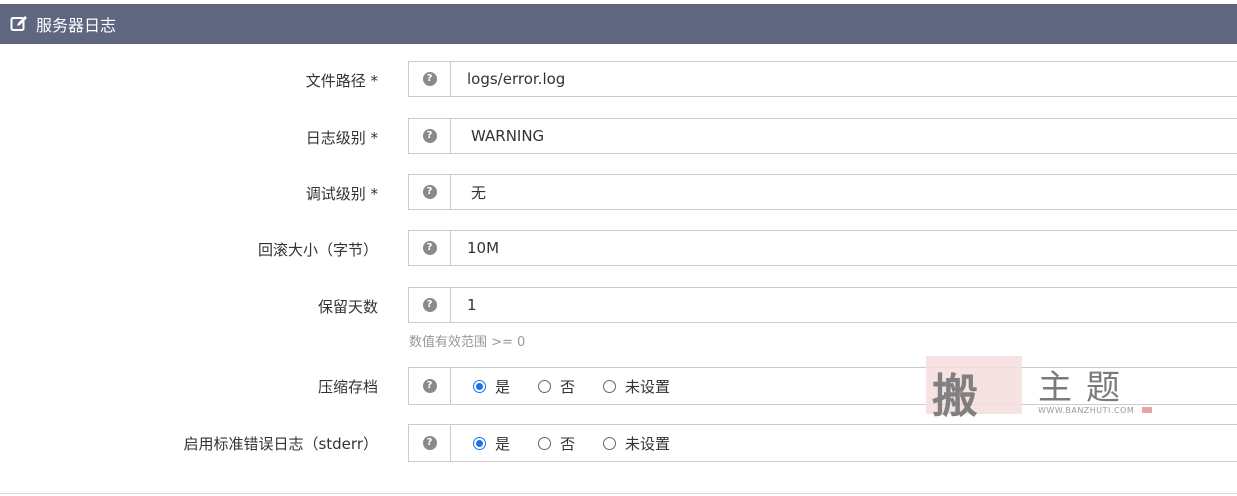 The image size is (1237, 496). What do you see at coordinates (822, 443) in the screenshot?
I see `stderr-group: ? 是 否 未设置` at bounding box center [822, 443].